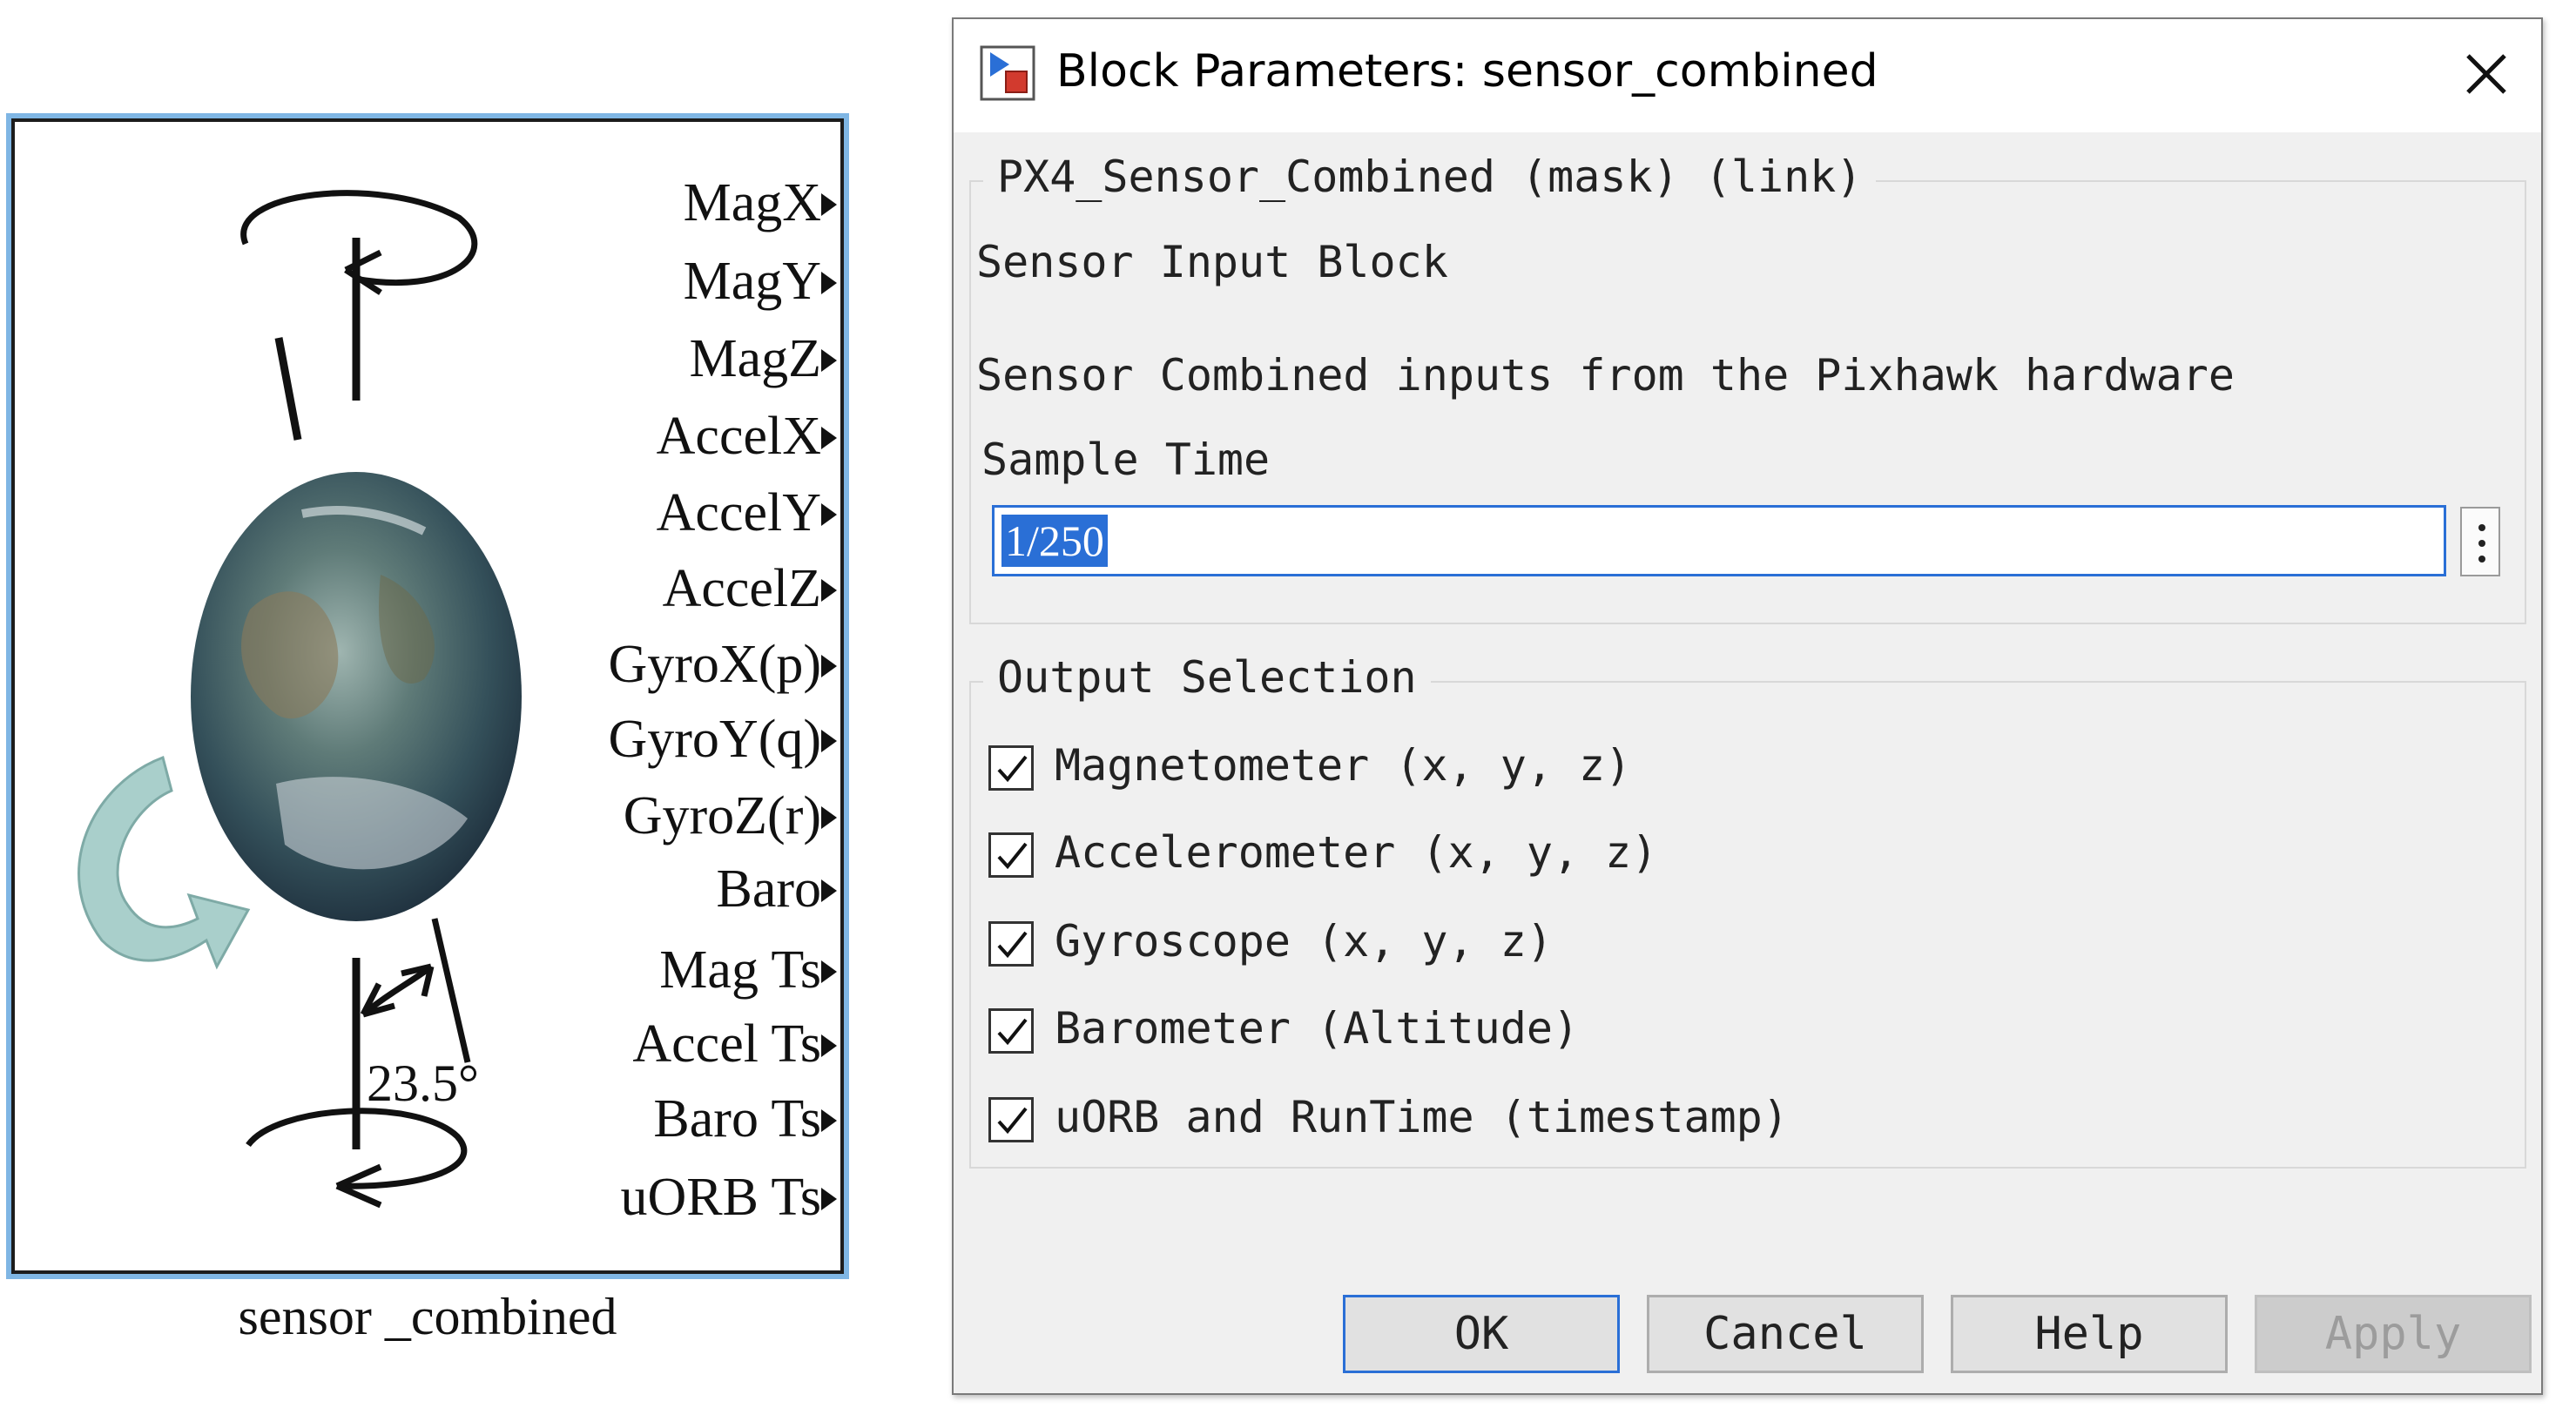  Describe the element at coordinates (768, 889) in the screenshot. I see `port-label: Baro` at that location.